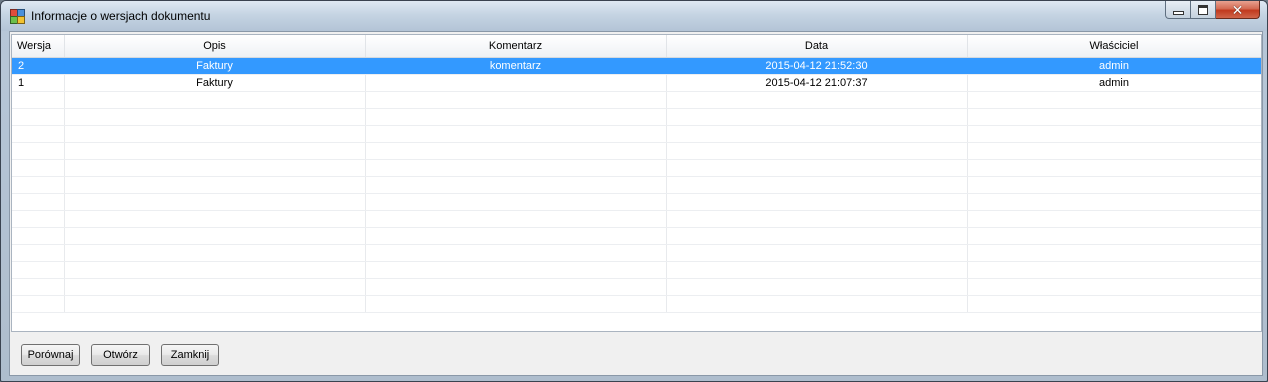 The height and width of the screenshot is (382, 1268). I want to click on close-icon: ✕, so click(1237, 9).